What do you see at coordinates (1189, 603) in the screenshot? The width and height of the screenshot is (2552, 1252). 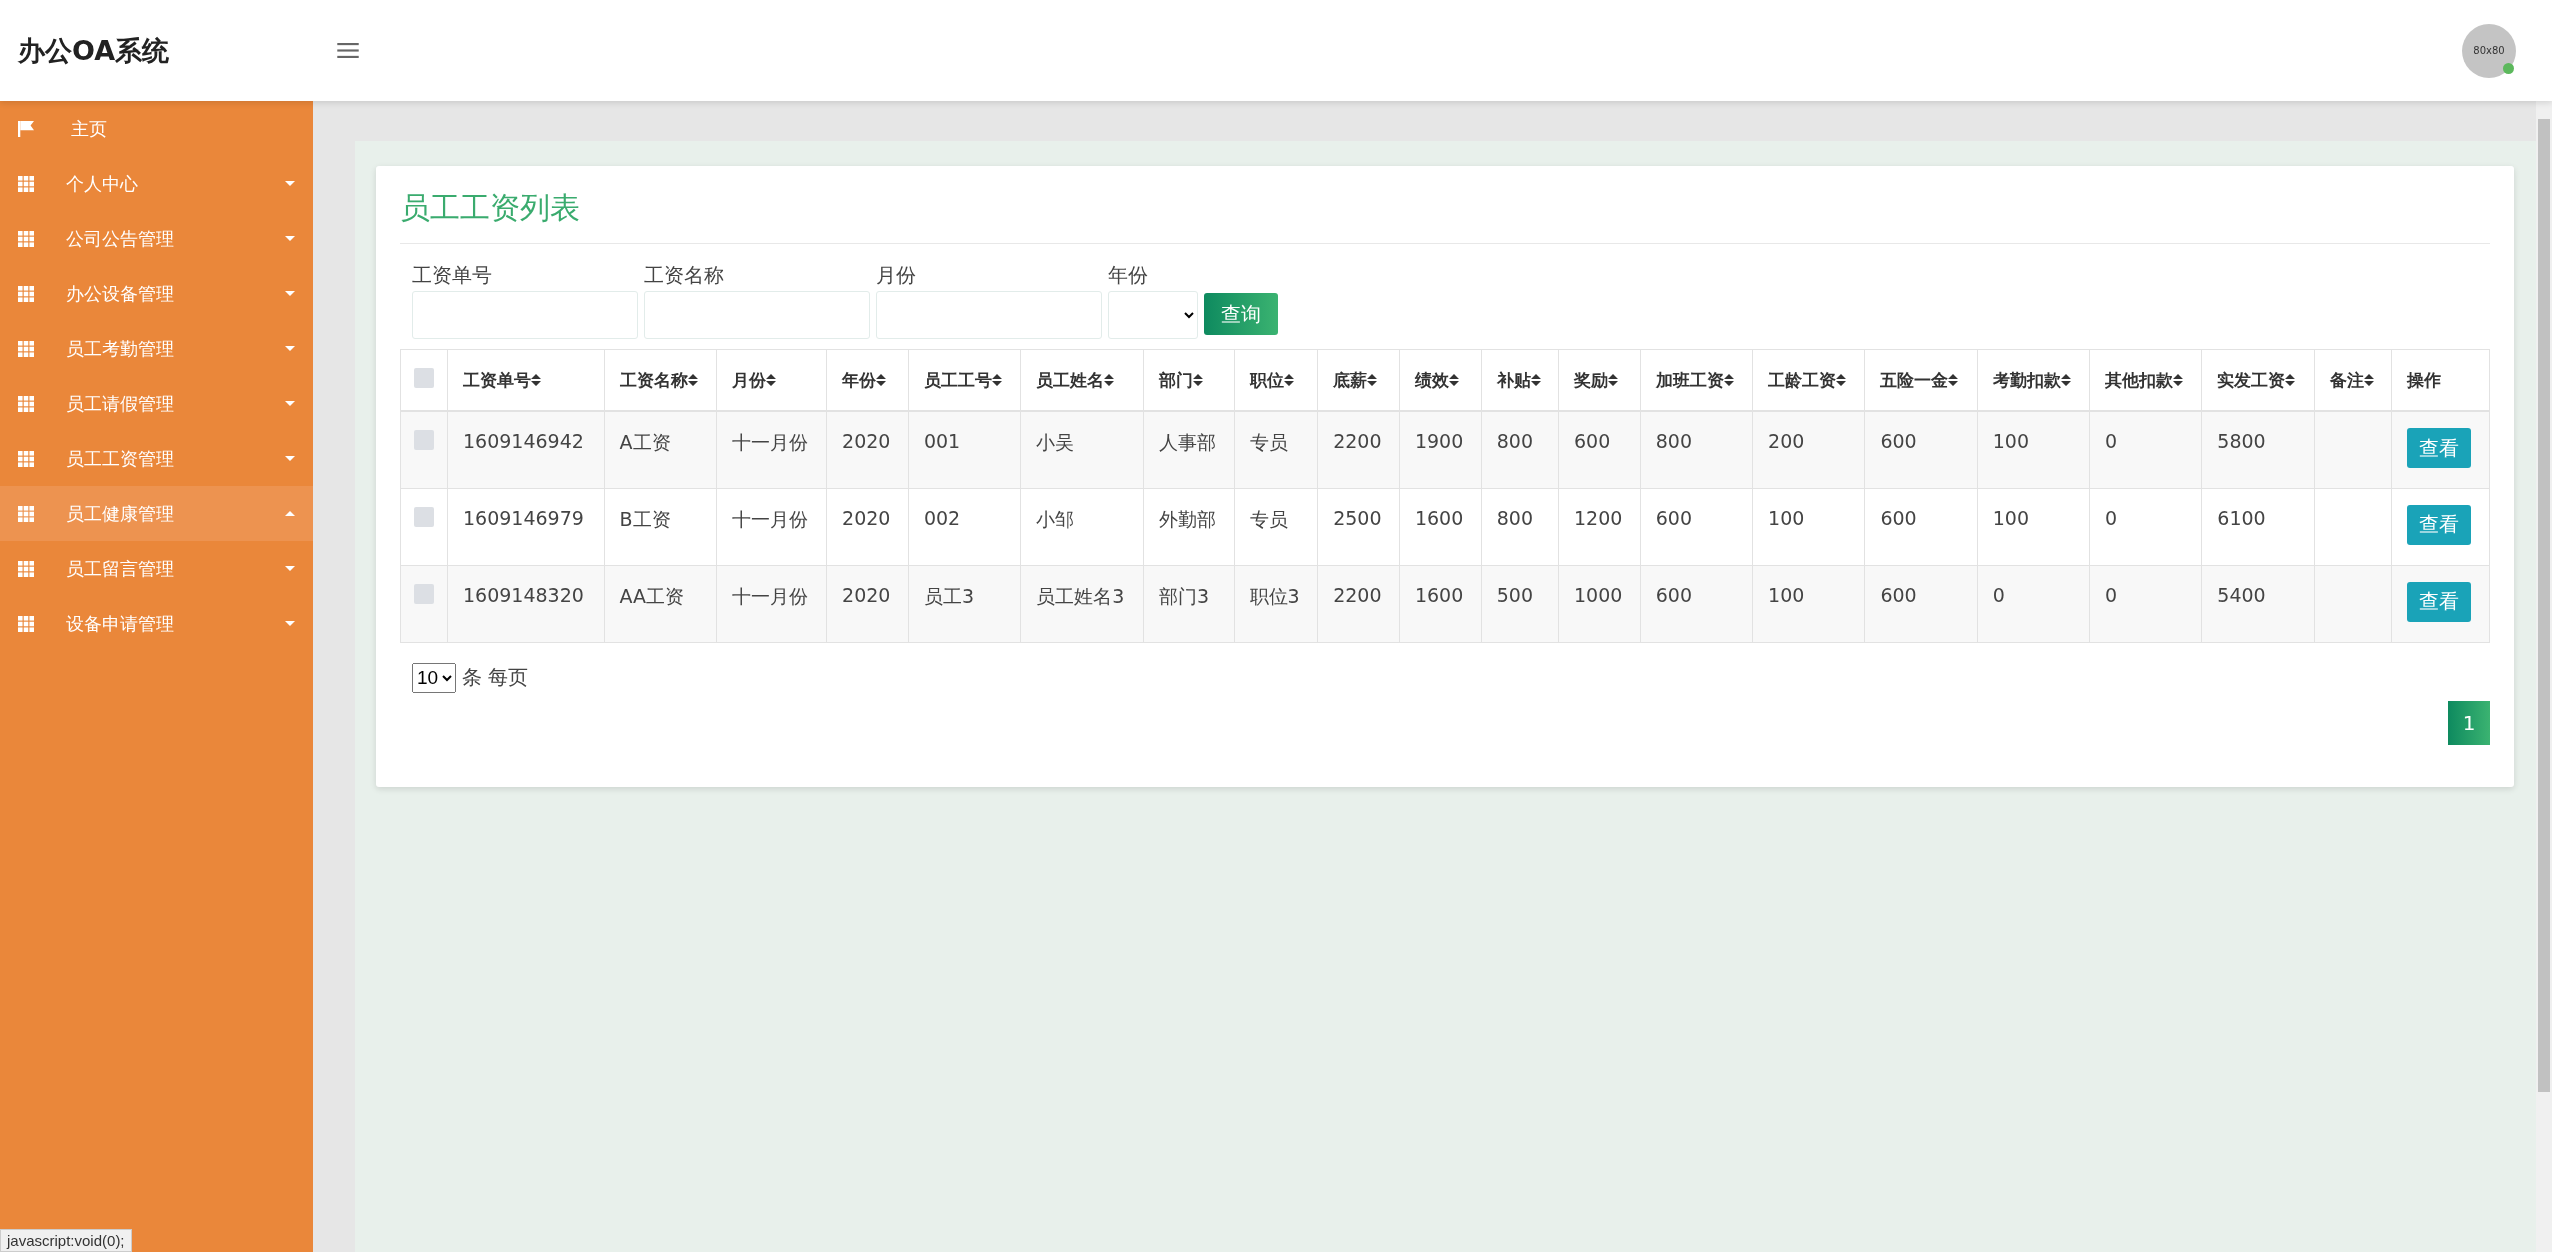 I see `table-cell: 部门3` at bounding box center [1189, 603].